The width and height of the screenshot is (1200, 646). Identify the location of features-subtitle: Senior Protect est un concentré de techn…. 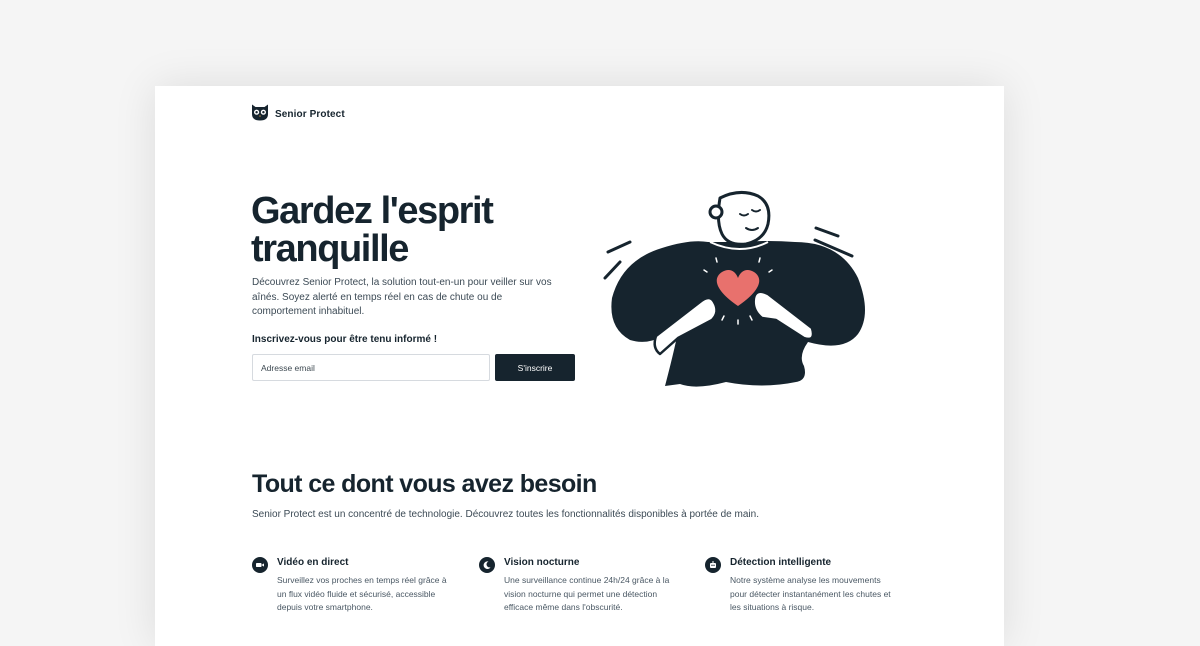
(505, 514).